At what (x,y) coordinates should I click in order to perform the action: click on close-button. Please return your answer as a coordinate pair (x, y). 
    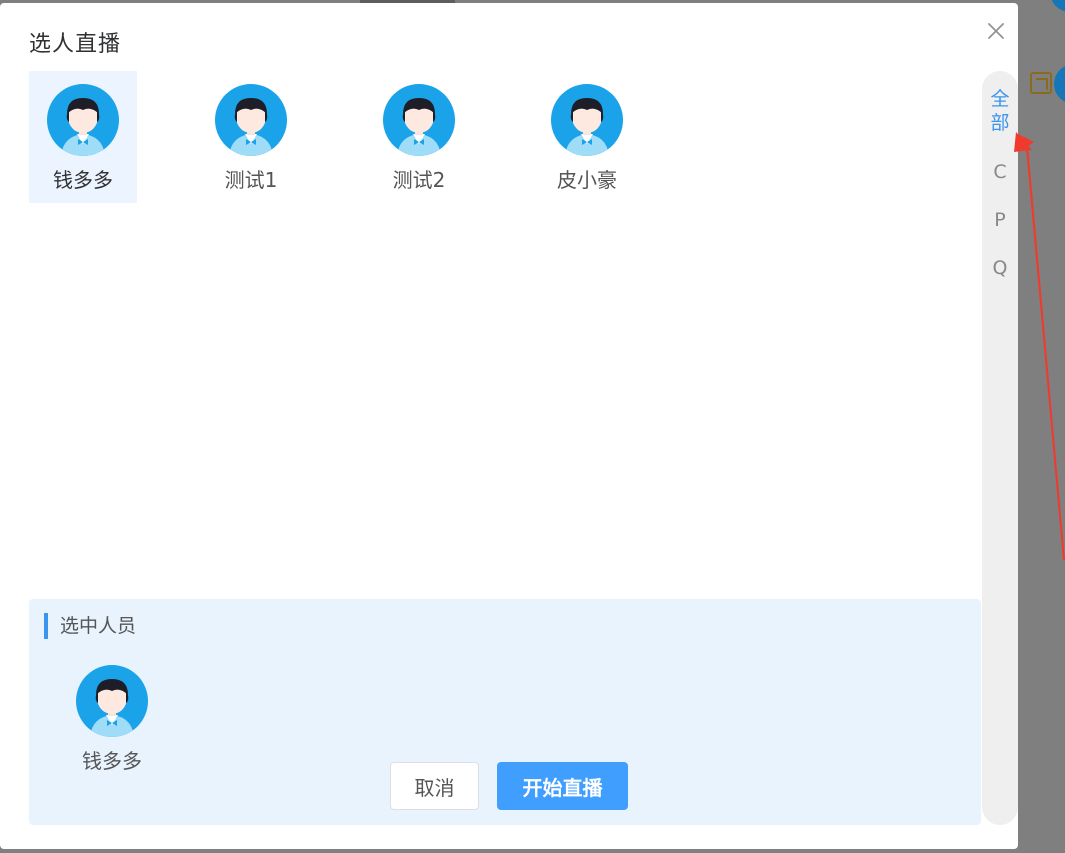
    Looking at the image, I should click on (996, 31).